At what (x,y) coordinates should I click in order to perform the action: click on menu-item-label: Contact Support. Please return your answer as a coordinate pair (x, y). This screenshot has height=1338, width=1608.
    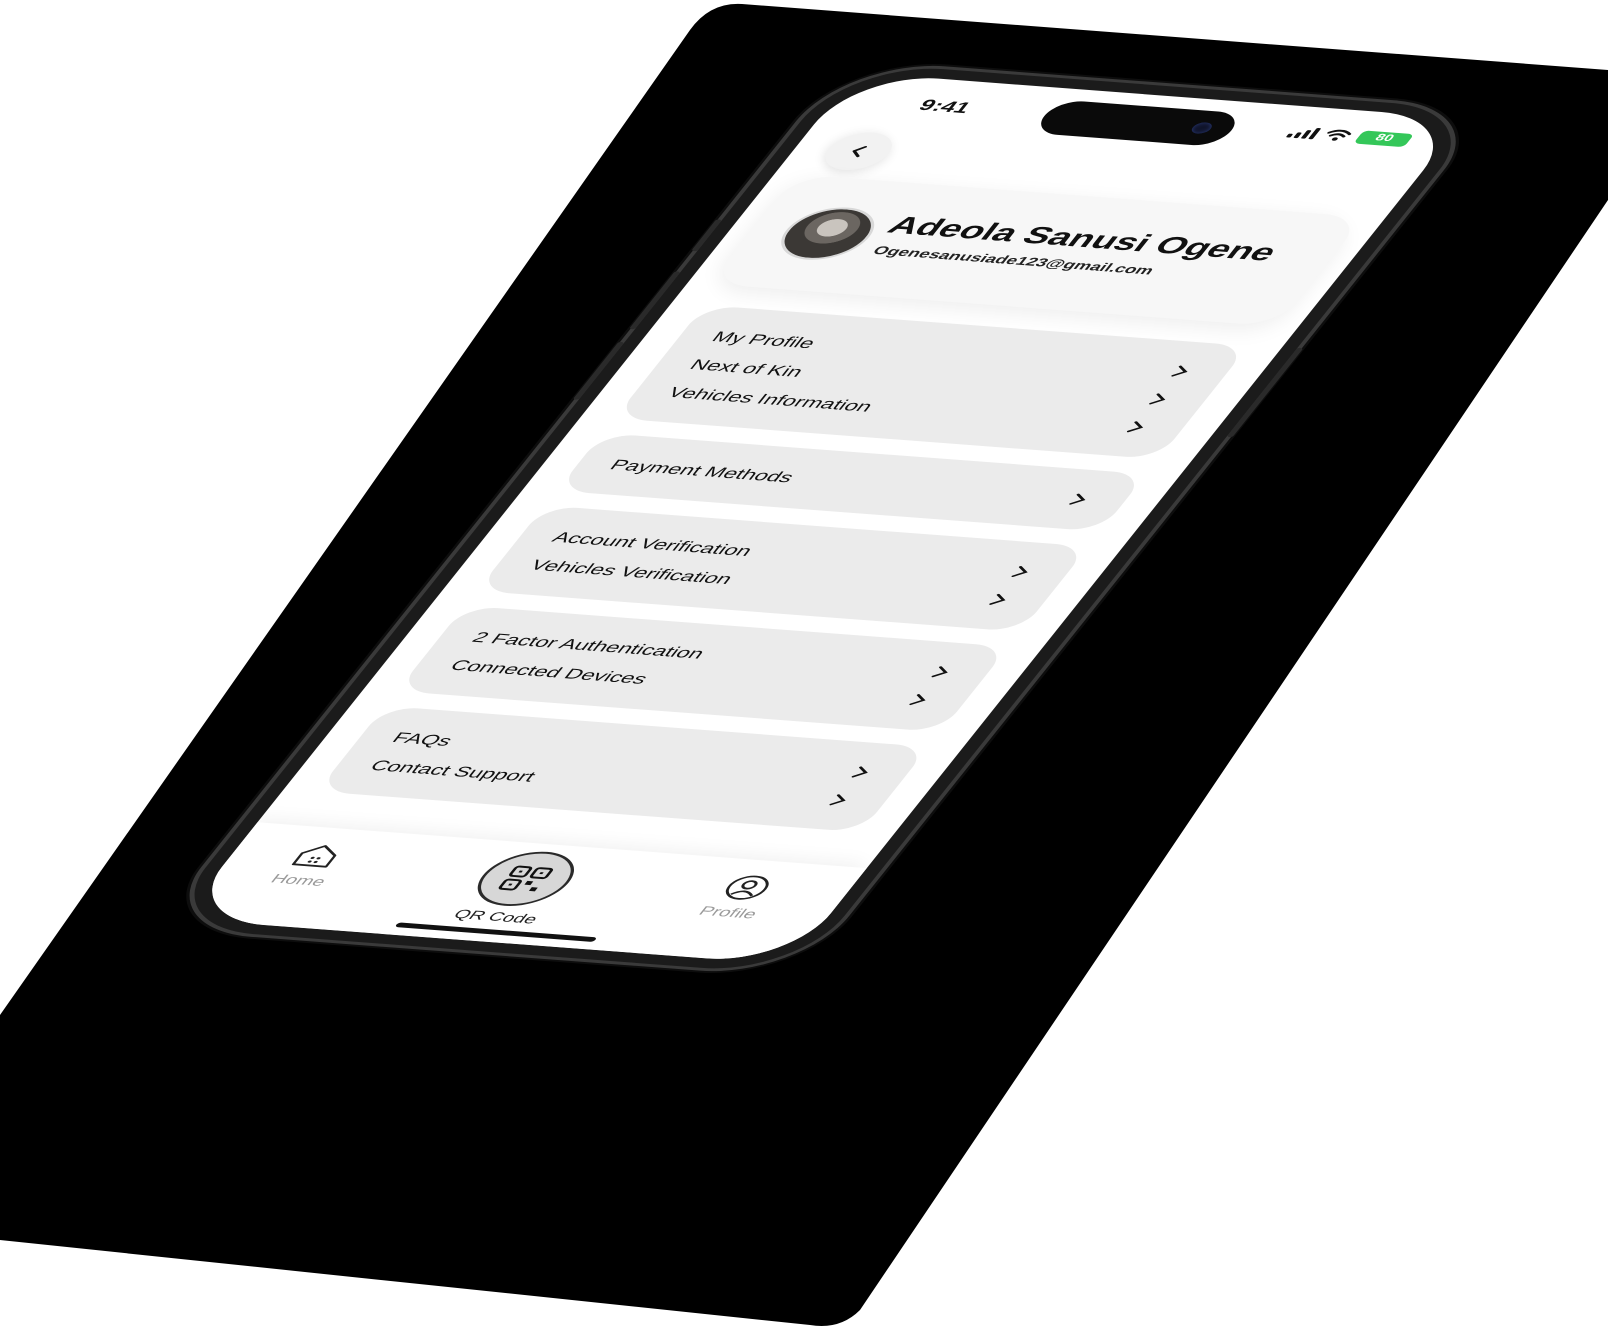
    Looking at the image, I should click on (453, 771).